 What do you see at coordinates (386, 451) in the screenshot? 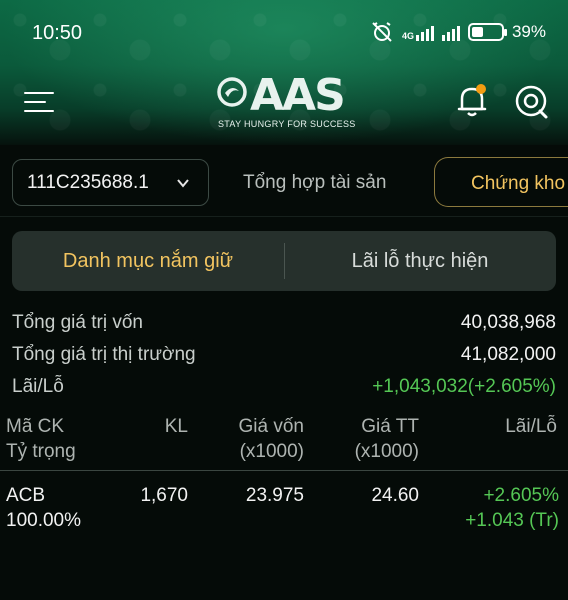
I see `header-price-unit: (x1000)` at bounding box center [386, 451].